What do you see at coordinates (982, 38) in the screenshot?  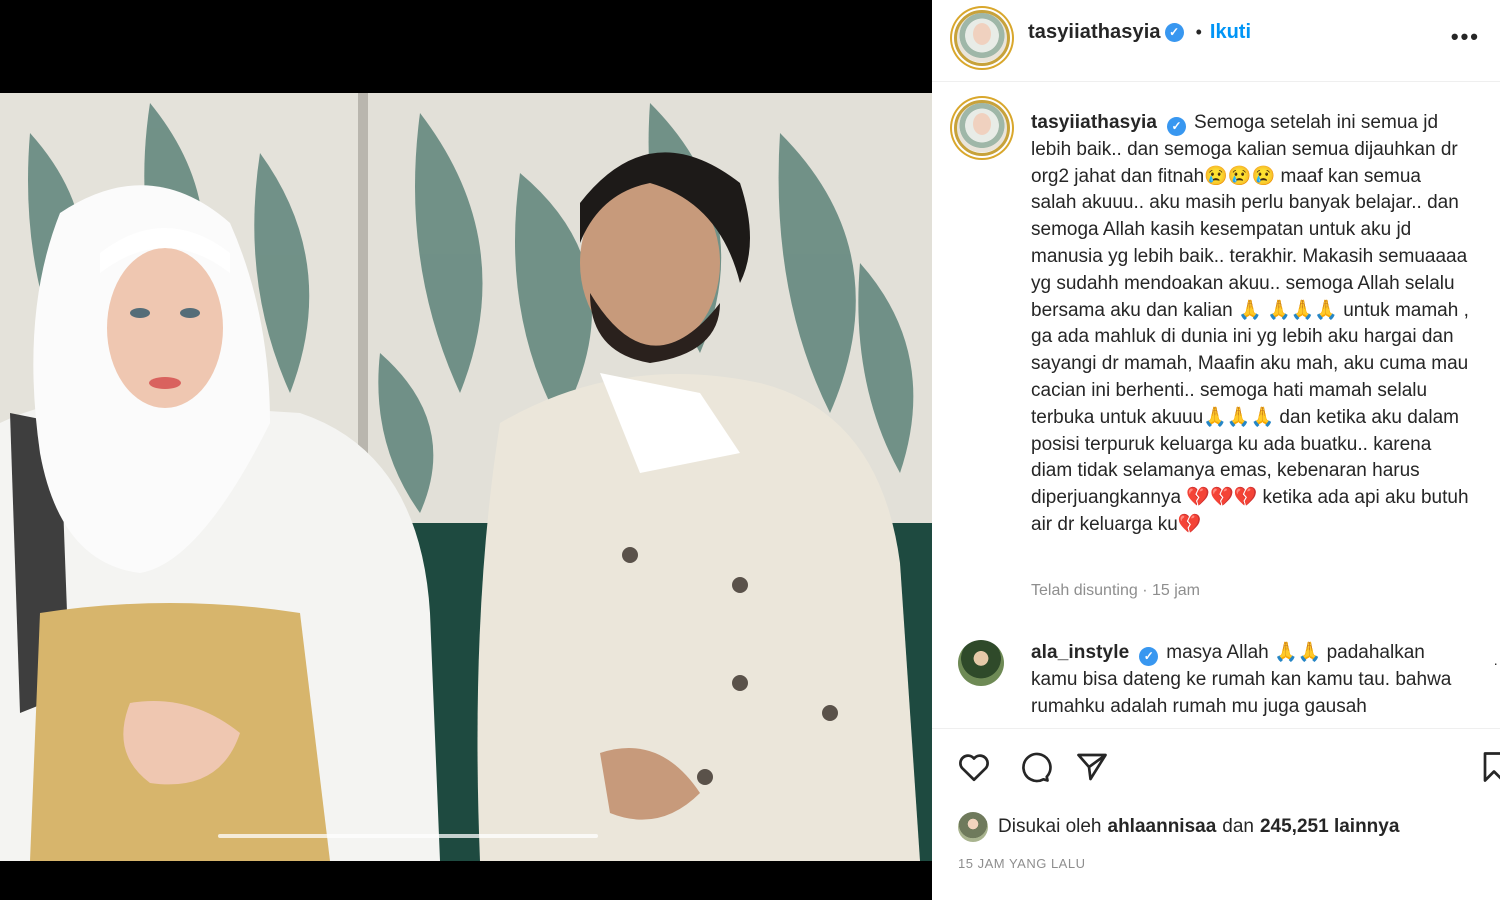 I see `author-avatar` at bounding box center [982, 38].